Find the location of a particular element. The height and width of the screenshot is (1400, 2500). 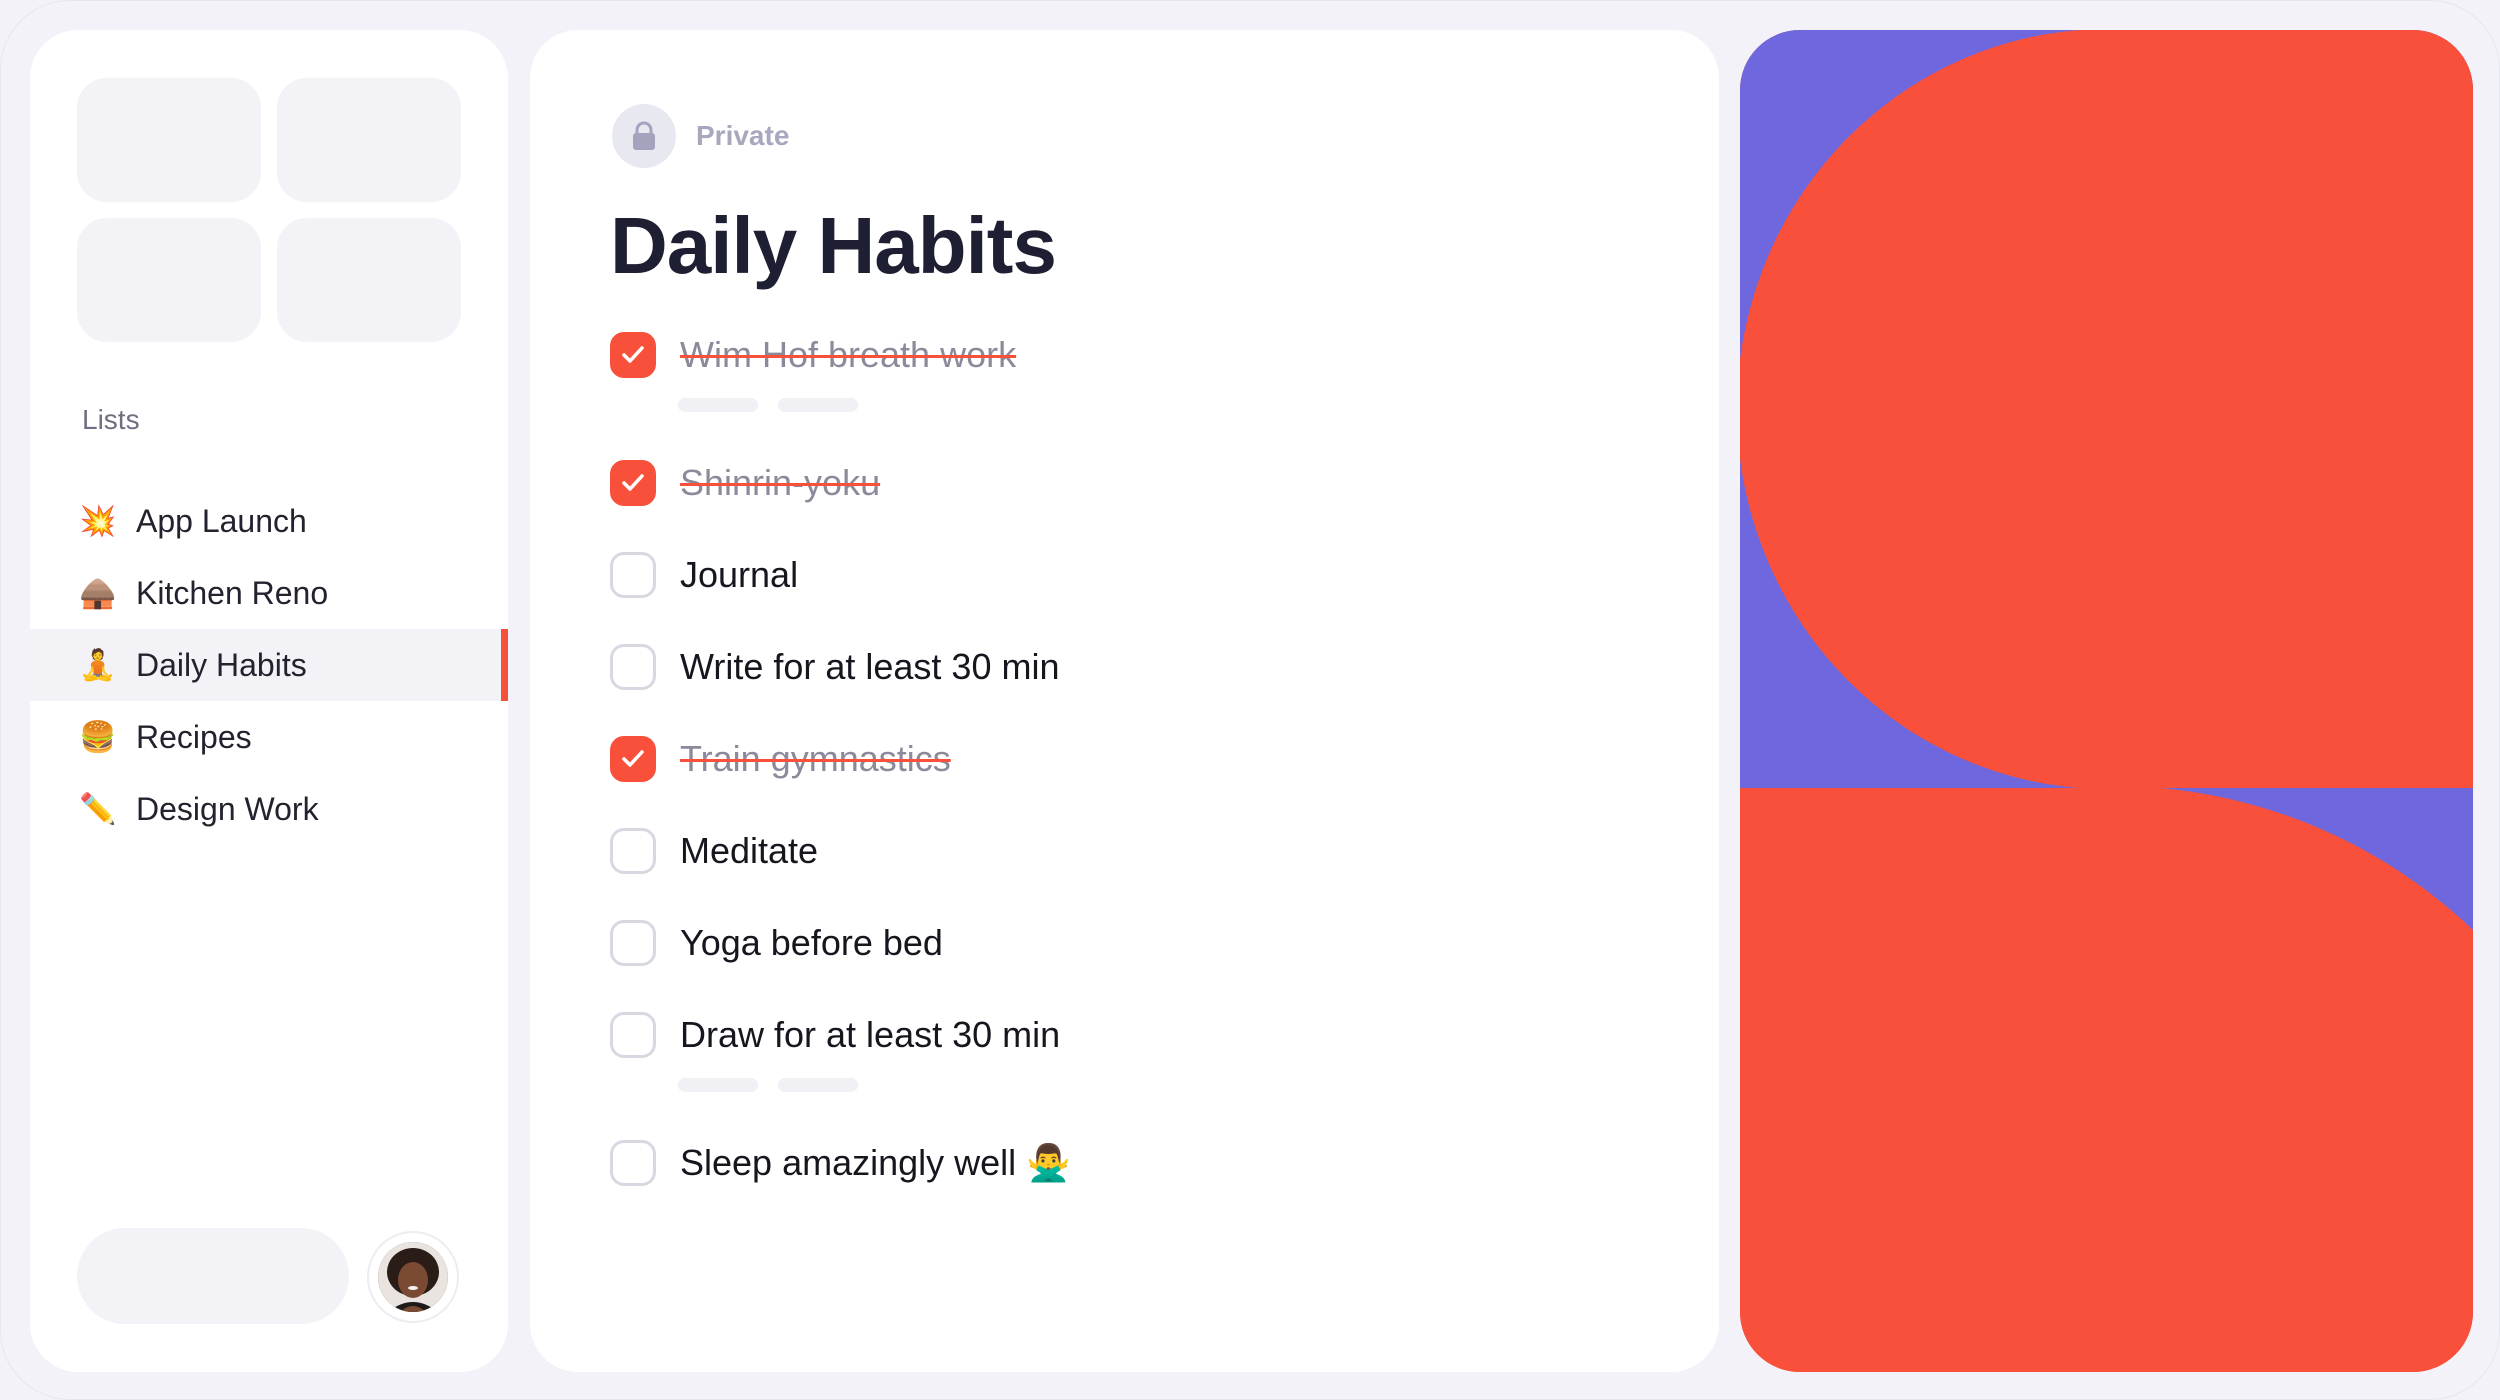

task-item: Wim Hof breath work is located at coordinates (813, 355).